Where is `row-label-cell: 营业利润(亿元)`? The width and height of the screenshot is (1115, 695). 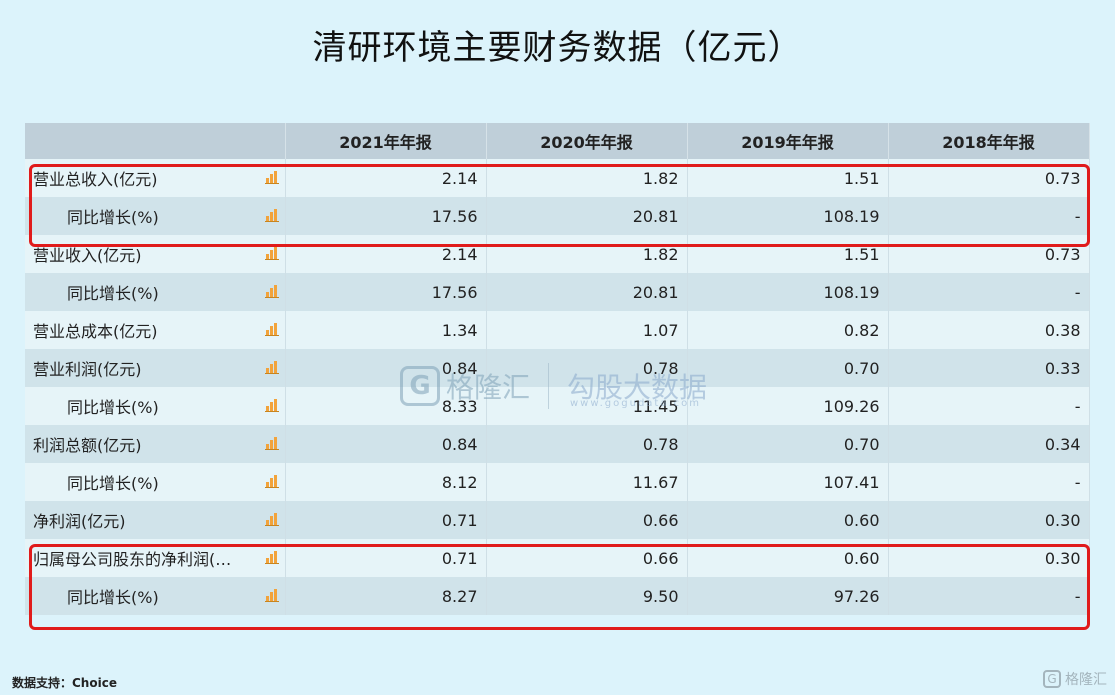 row-label-cell: 营业利润(亿元) is located at coordinates (155, 368).